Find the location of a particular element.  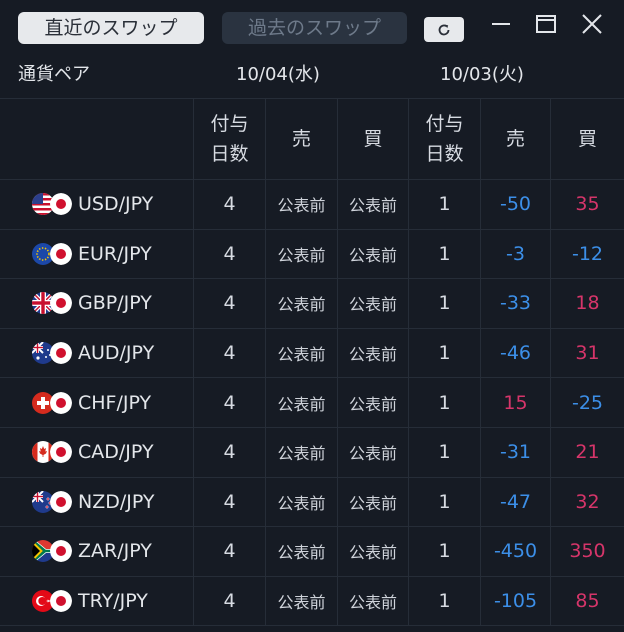

sell-2: -3 is located at coordinates (515, 254).